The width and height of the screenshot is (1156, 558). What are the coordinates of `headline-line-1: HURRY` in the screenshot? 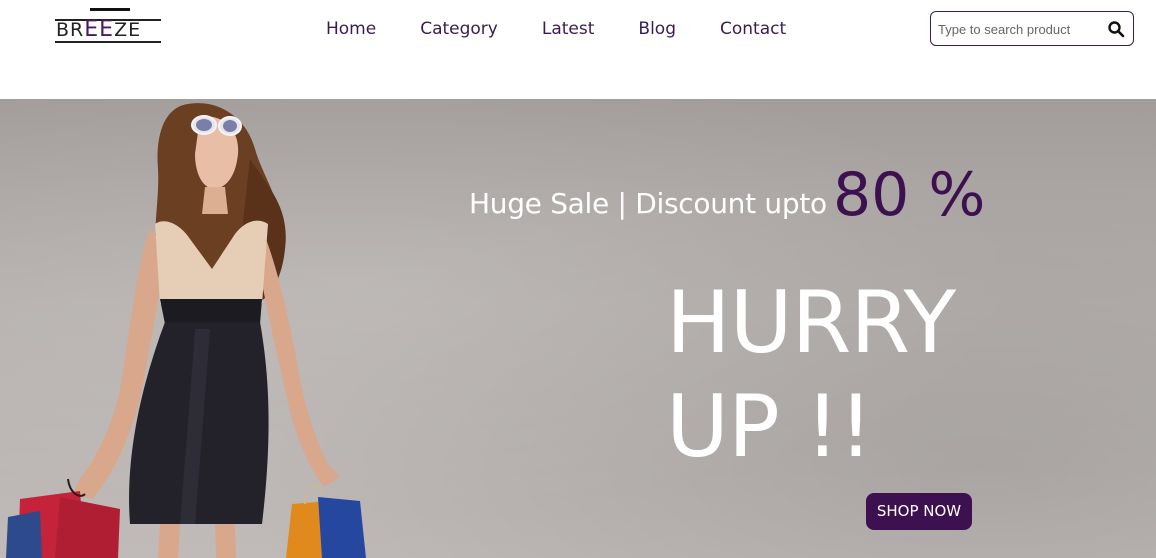 It's located at (811, 323).